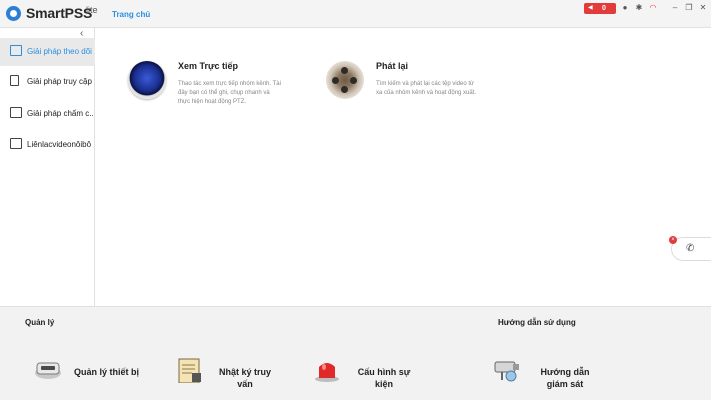  I want to click on sidebar-item-intercom: Liênlacvideonôibô, so click(47, 145).